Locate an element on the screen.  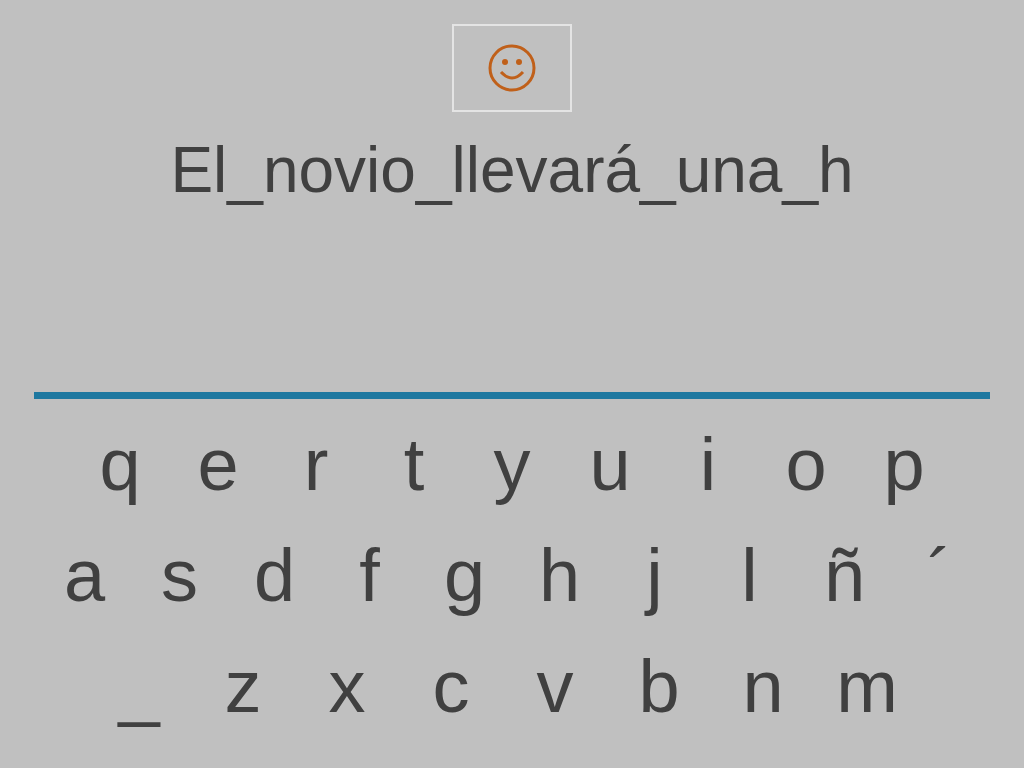
letter-key: s is located at coordinates (179, 575).